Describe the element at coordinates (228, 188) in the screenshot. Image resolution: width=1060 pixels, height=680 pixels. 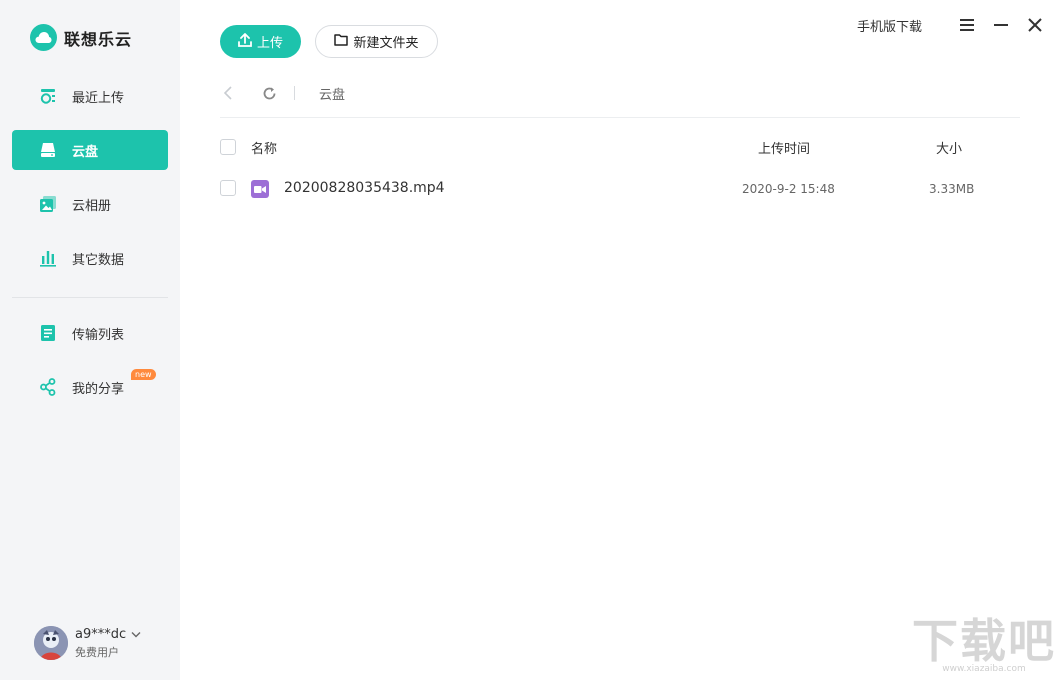
I see `row-checkbox` at that location.